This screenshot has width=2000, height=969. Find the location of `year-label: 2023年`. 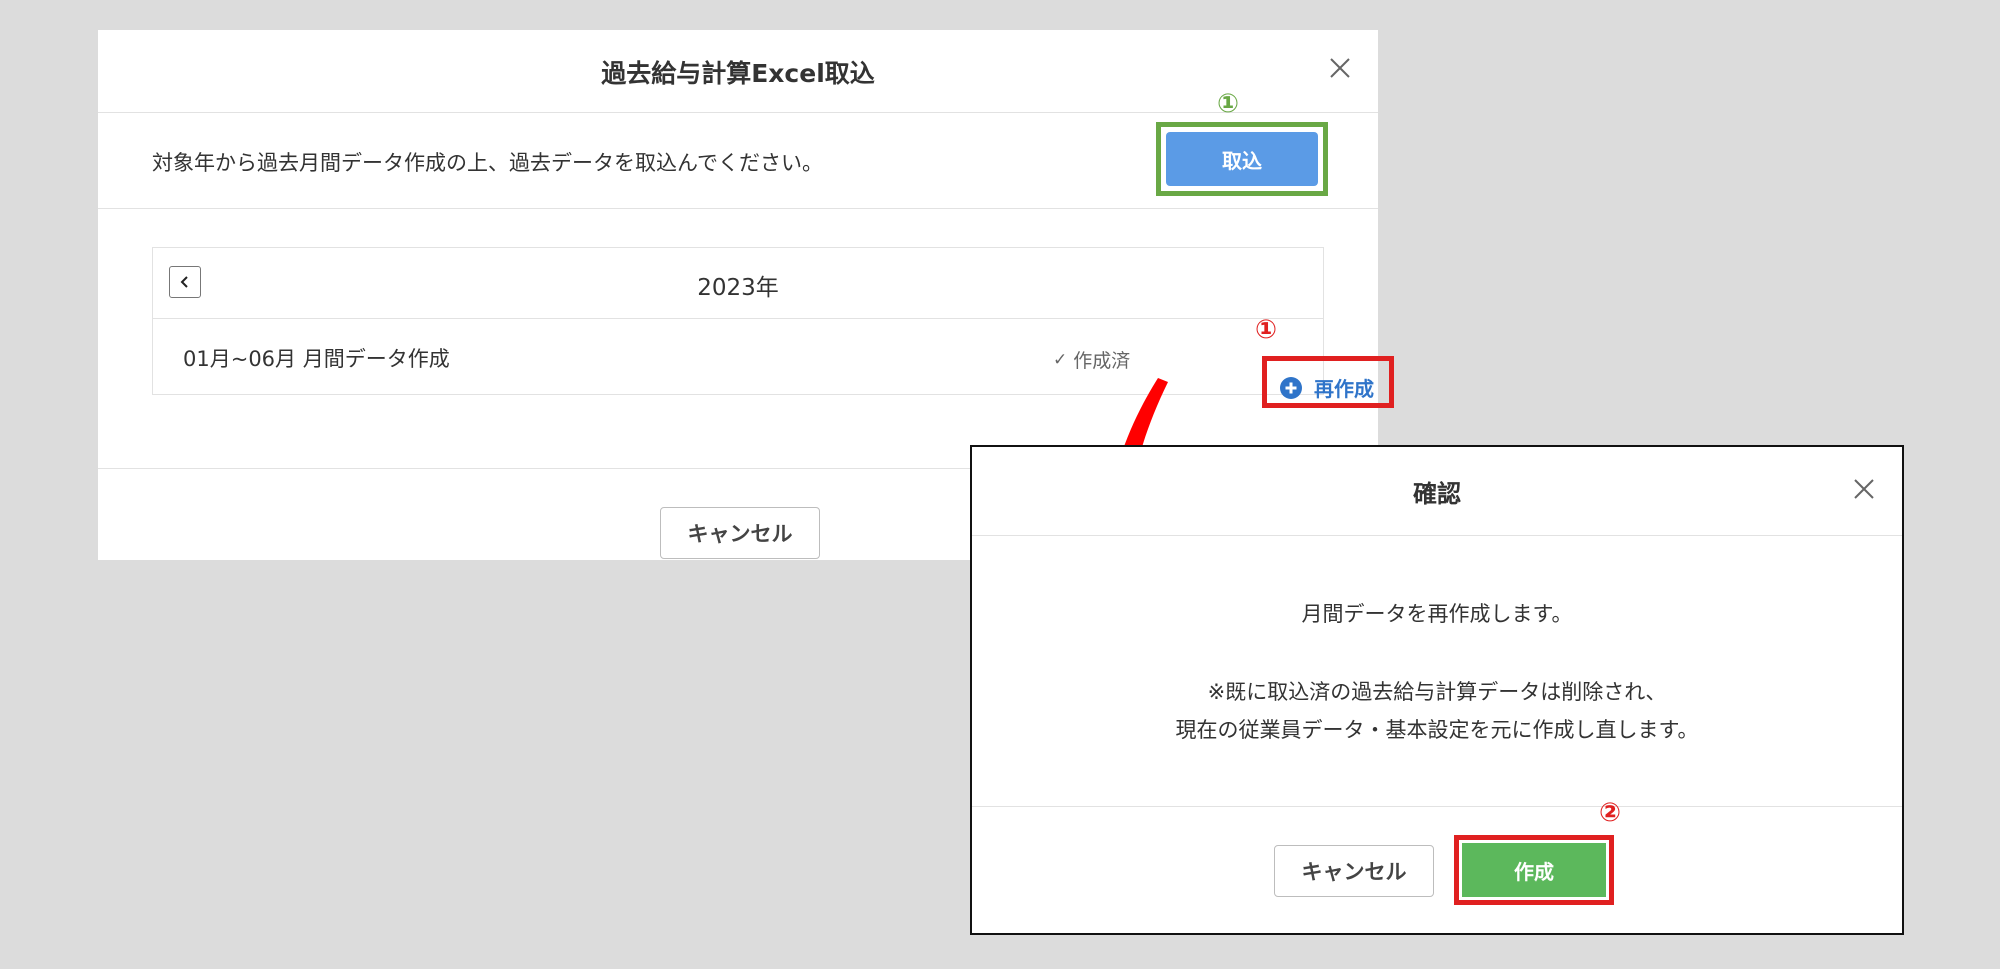

year-label: 2023年 is located at coordinates (738, 288).